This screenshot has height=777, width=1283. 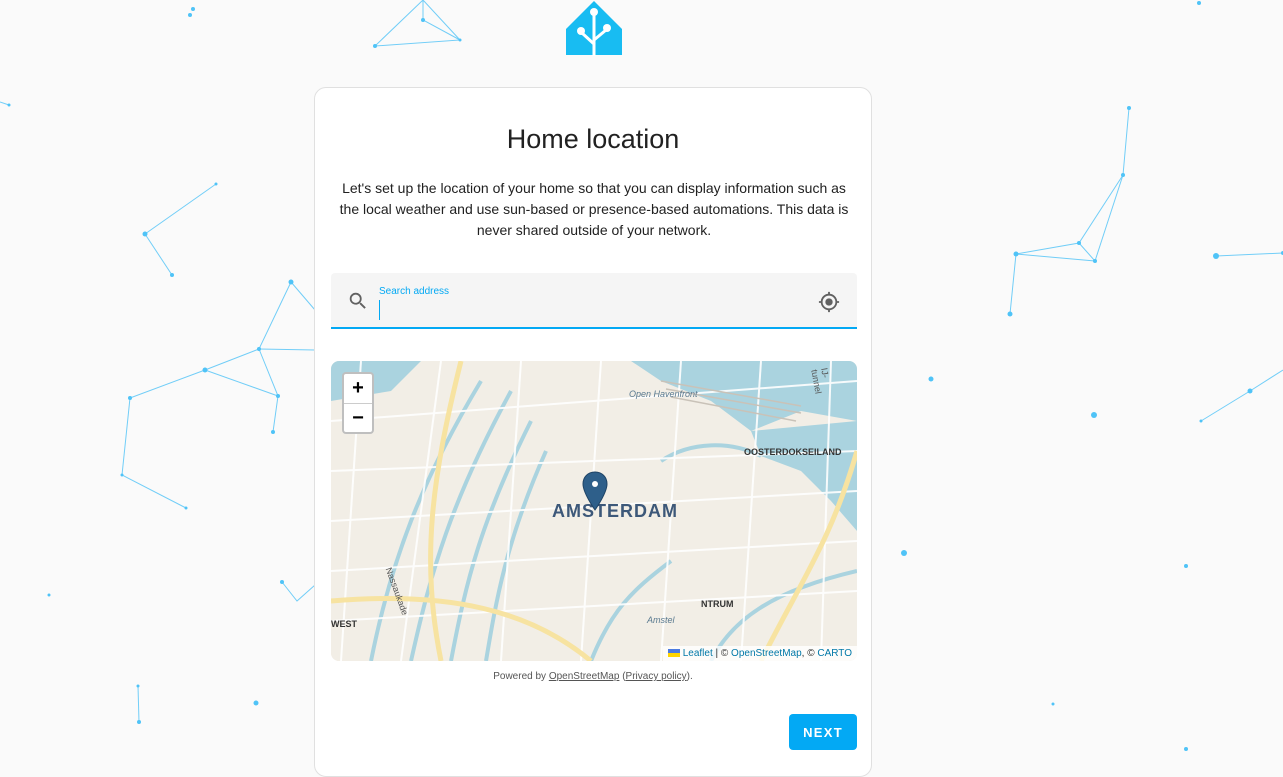 I want to click on powered-osm-link: OpenStreetMap, so click(x=584, y=676).